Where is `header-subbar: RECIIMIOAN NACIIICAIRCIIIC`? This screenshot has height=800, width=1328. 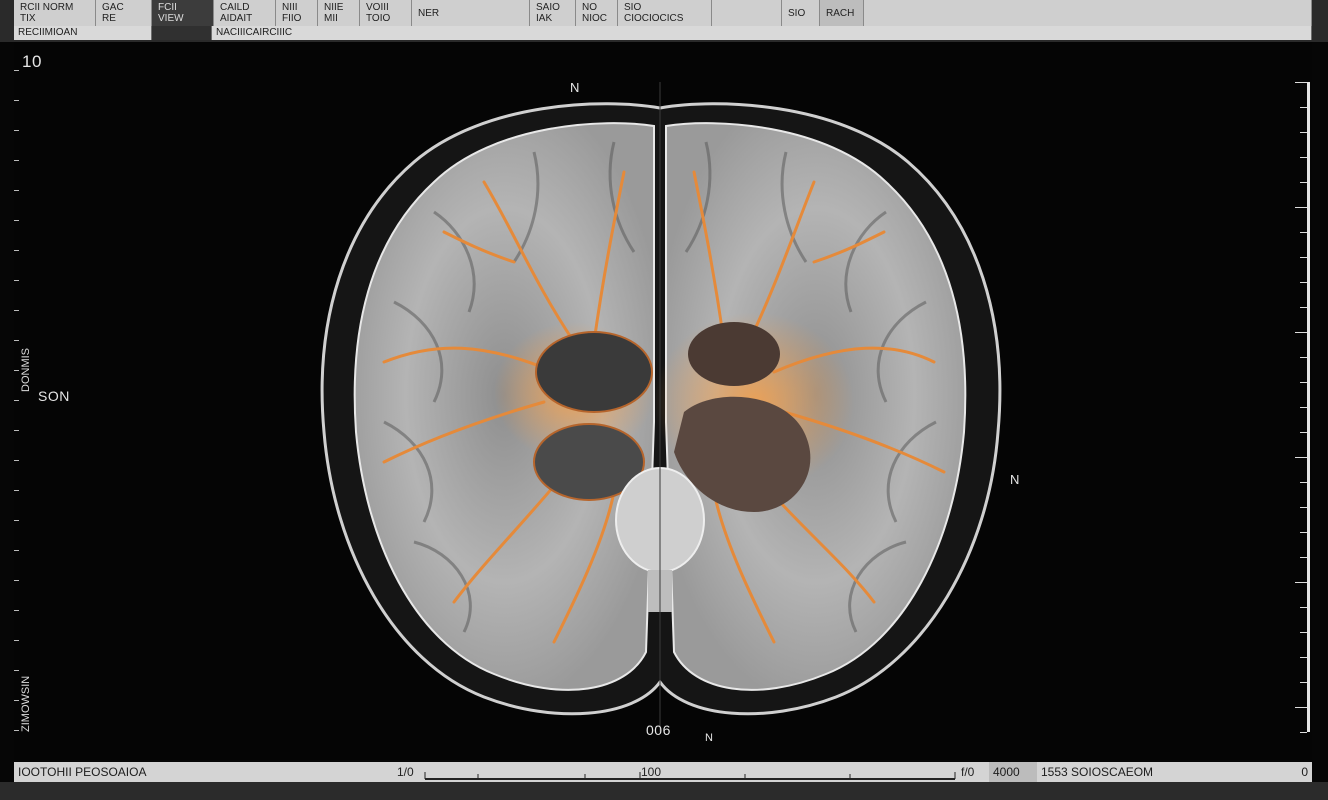 header-subbar: RECIIMIOAN NACIIICAIRCIIIC is located at coordinates (663, 33).